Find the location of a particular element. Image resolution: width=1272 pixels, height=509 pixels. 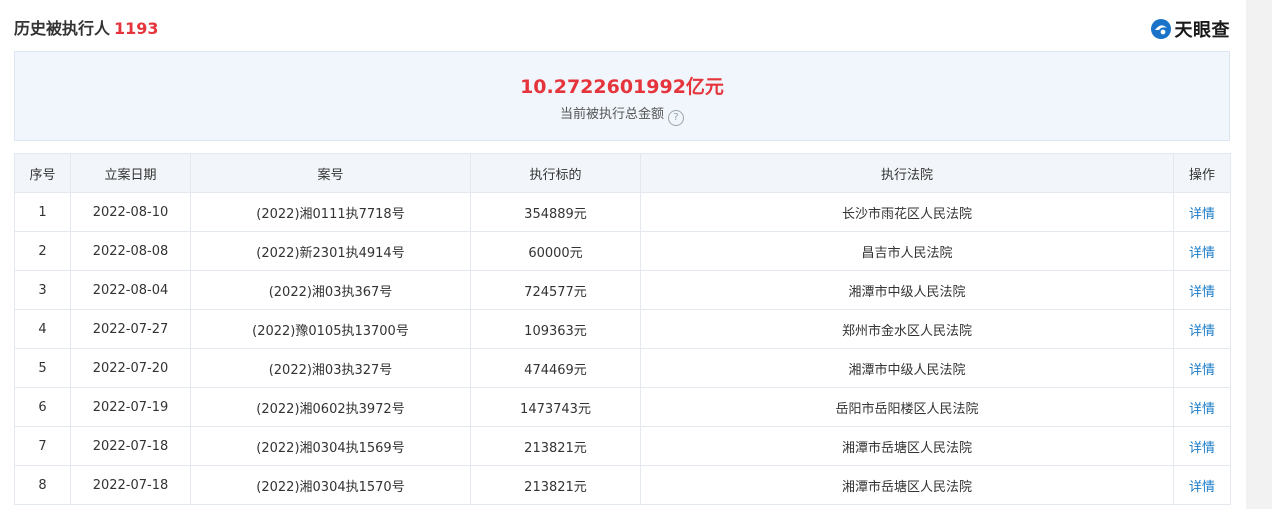

cell-case: (2022)新2301执4914号 is located at coordinates (330, 251).